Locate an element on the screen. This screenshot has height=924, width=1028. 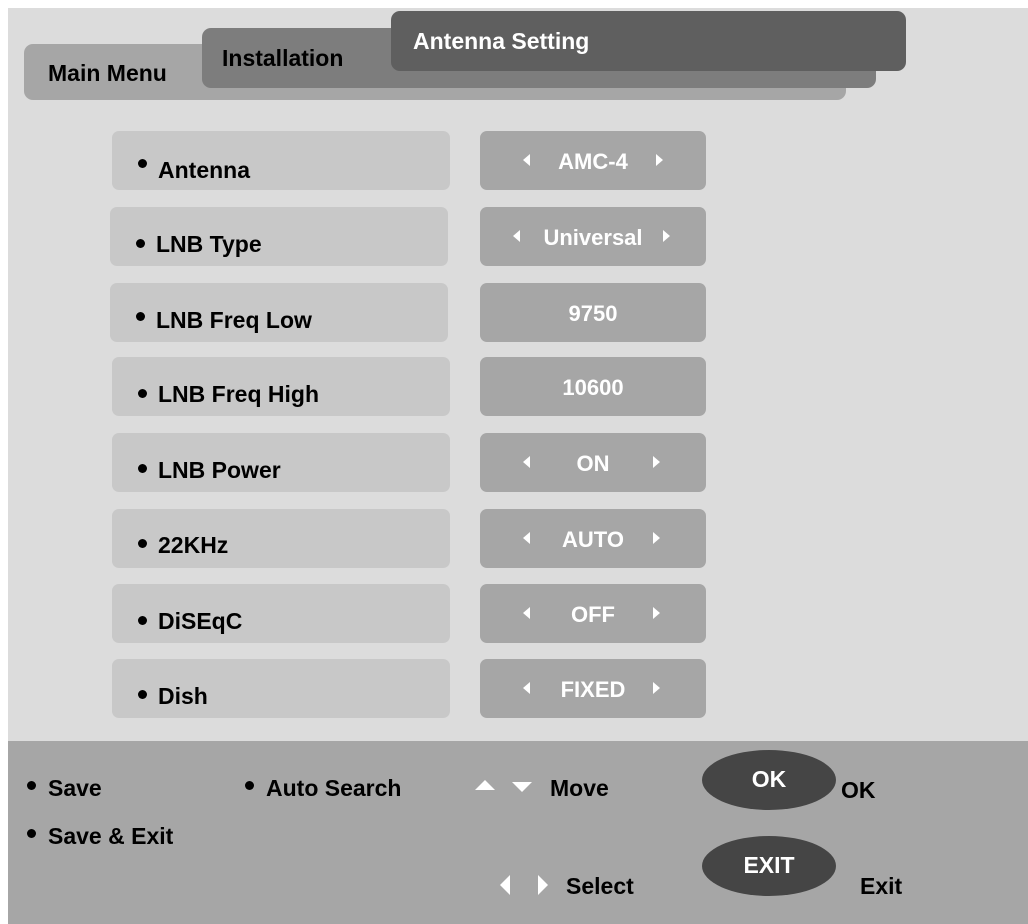
help-exit: Exit is located at coordinates (881, 886).